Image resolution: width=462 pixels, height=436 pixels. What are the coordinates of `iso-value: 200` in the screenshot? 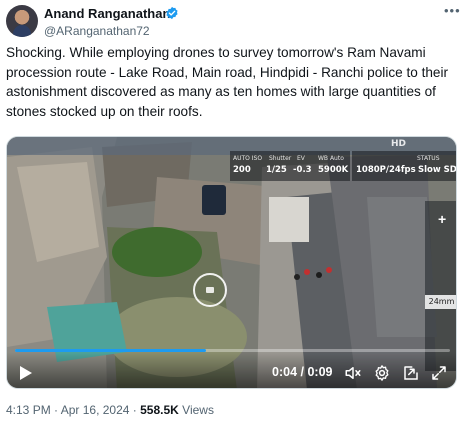 It's located at (242, 170).